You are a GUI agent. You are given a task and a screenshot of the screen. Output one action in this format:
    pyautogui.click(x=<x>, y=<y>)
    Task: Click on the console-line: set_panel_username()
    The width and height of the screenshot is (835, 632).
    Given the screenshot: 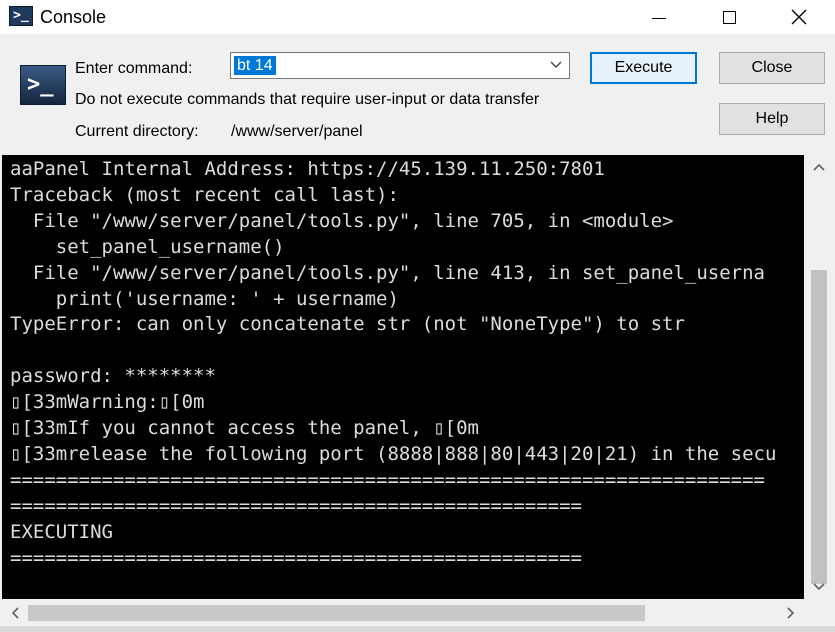 What is the action you would take?
    pyautogui.click(x=147, y=246)
    